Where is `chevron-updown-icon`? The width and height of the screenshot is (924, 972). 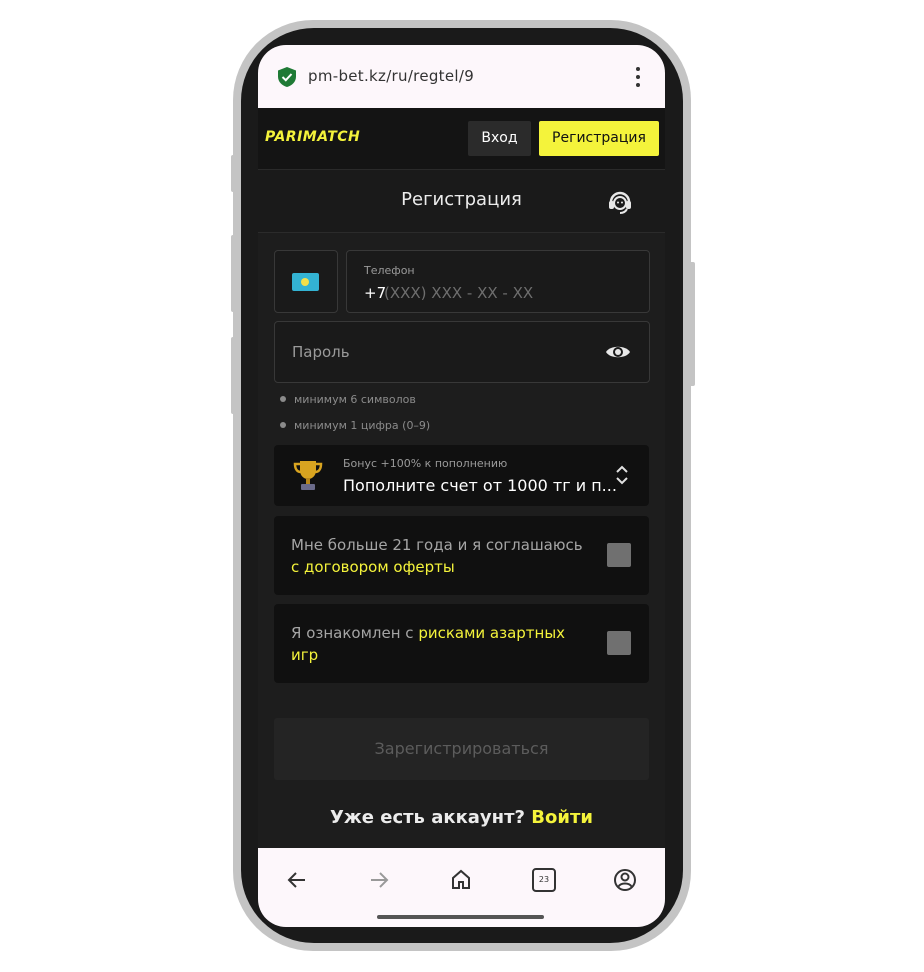 chevron-updown-icon is located at coordinates (622, 475).